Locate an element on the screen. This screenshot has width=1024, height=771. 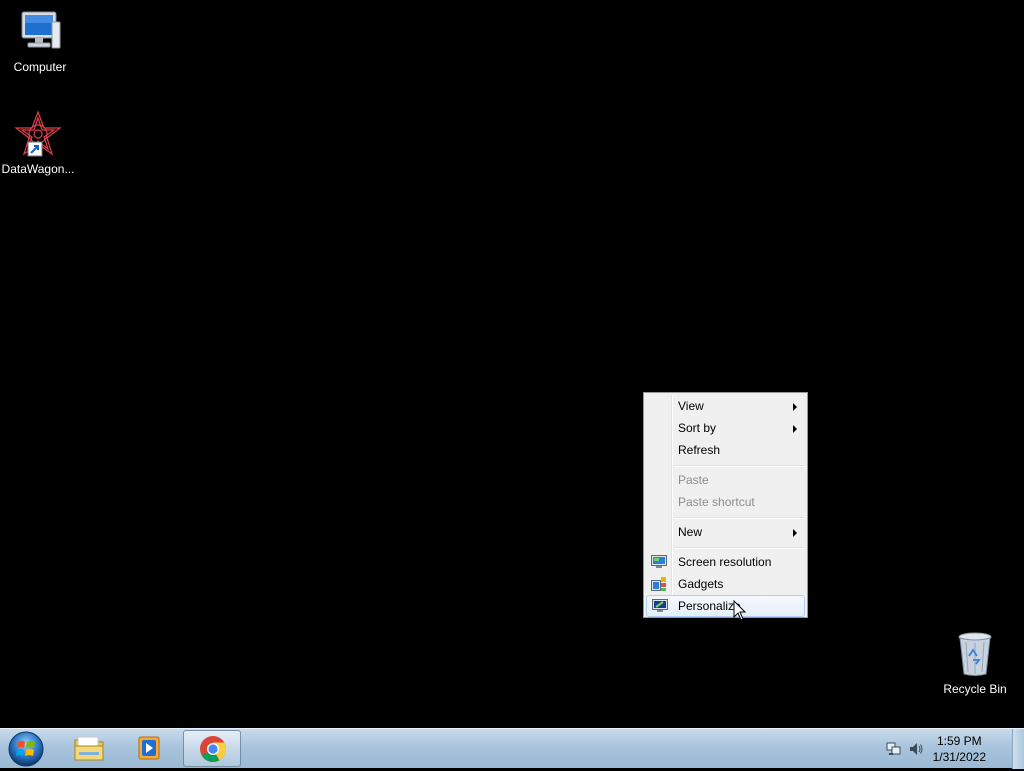
desktop-icon-recycle-bin: Recycle Bin is located at coordinates (975, 663).